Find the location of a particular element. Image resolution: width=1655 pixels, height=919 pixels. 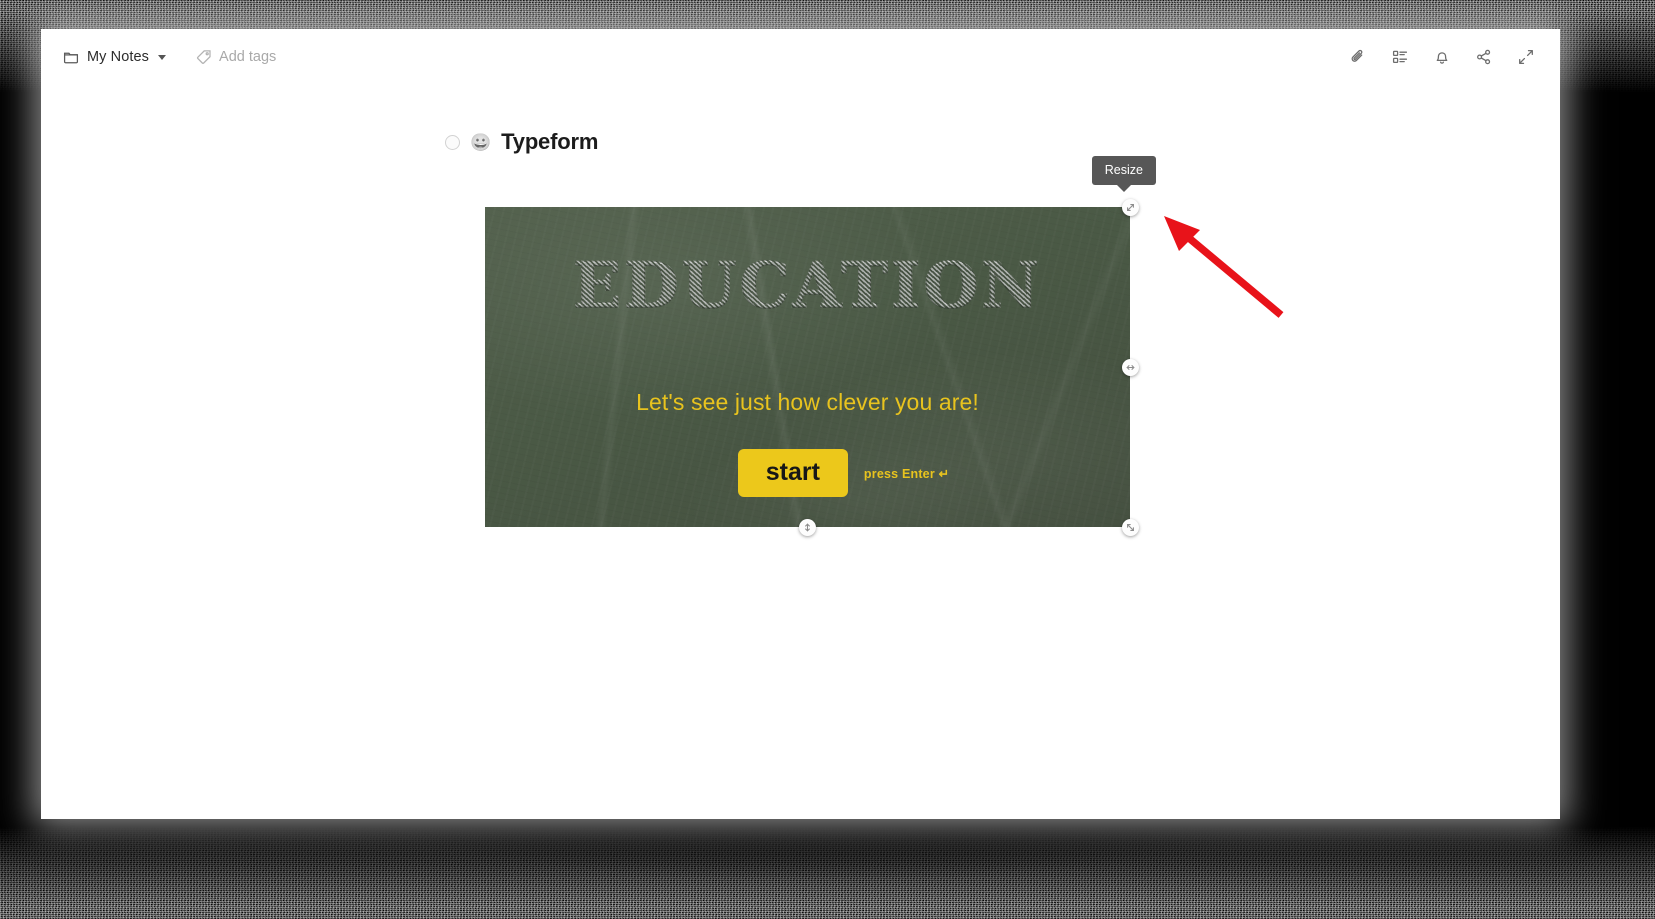

resize-tooltip: Resize is located at coordinates (1123, 174).